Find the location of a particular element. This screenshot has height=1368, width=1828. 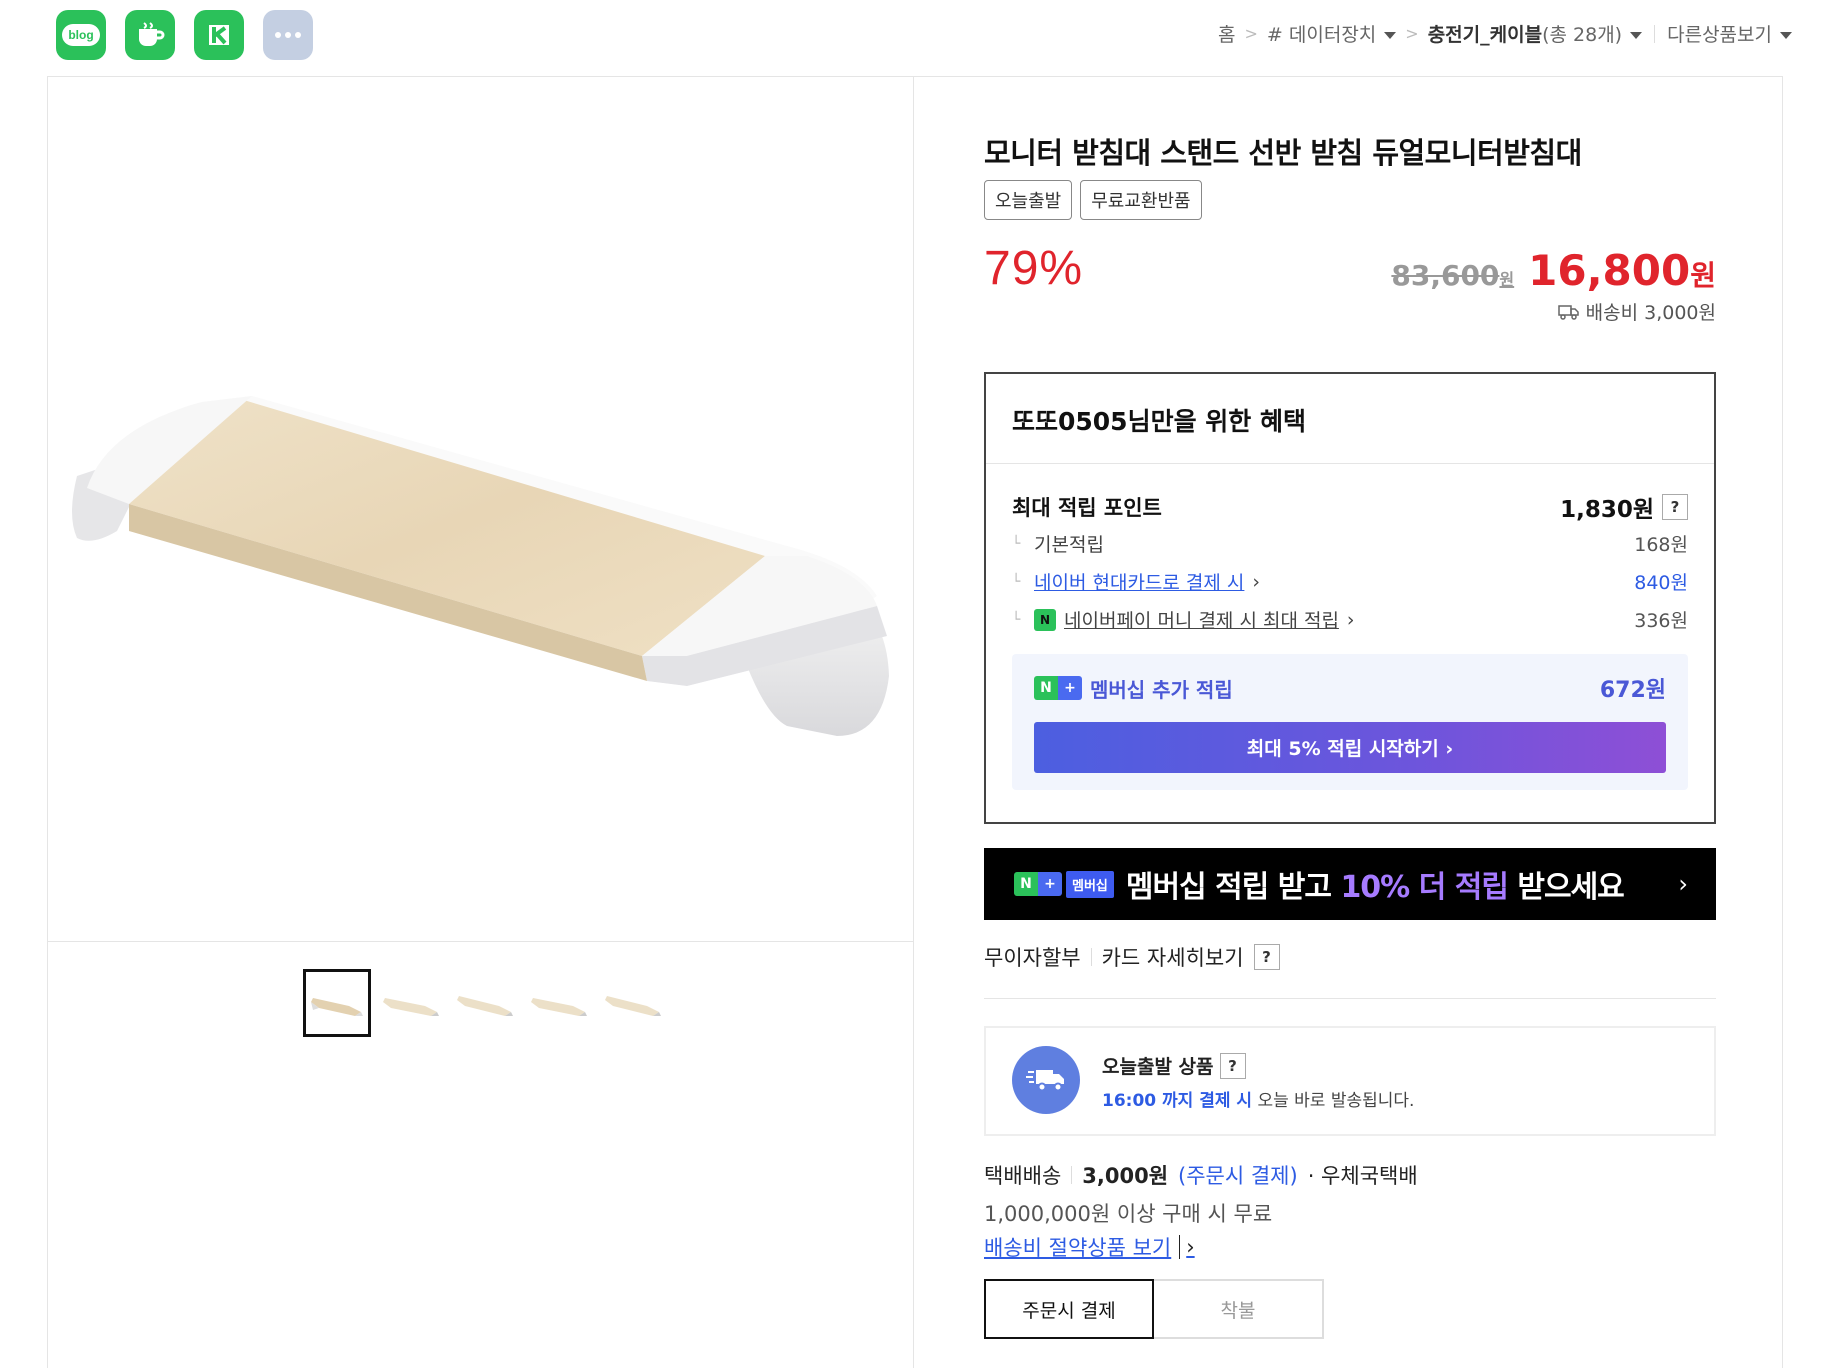

free-shipping-condition: 1,000,000원 이상 구매 시 무료 is located at coordinates (1128, 1214).